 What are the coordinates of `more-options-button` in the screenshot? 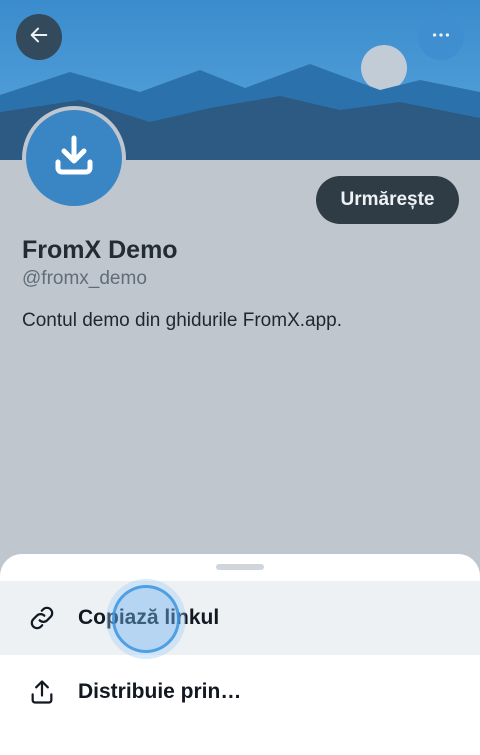 It's located at (441, 37).